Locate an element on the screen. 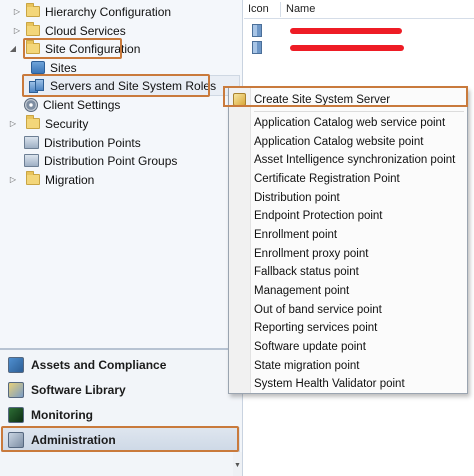 The height and width of the screenshot is (476, 474). tree-item-label: Migration is located at coordinates (70, 179).